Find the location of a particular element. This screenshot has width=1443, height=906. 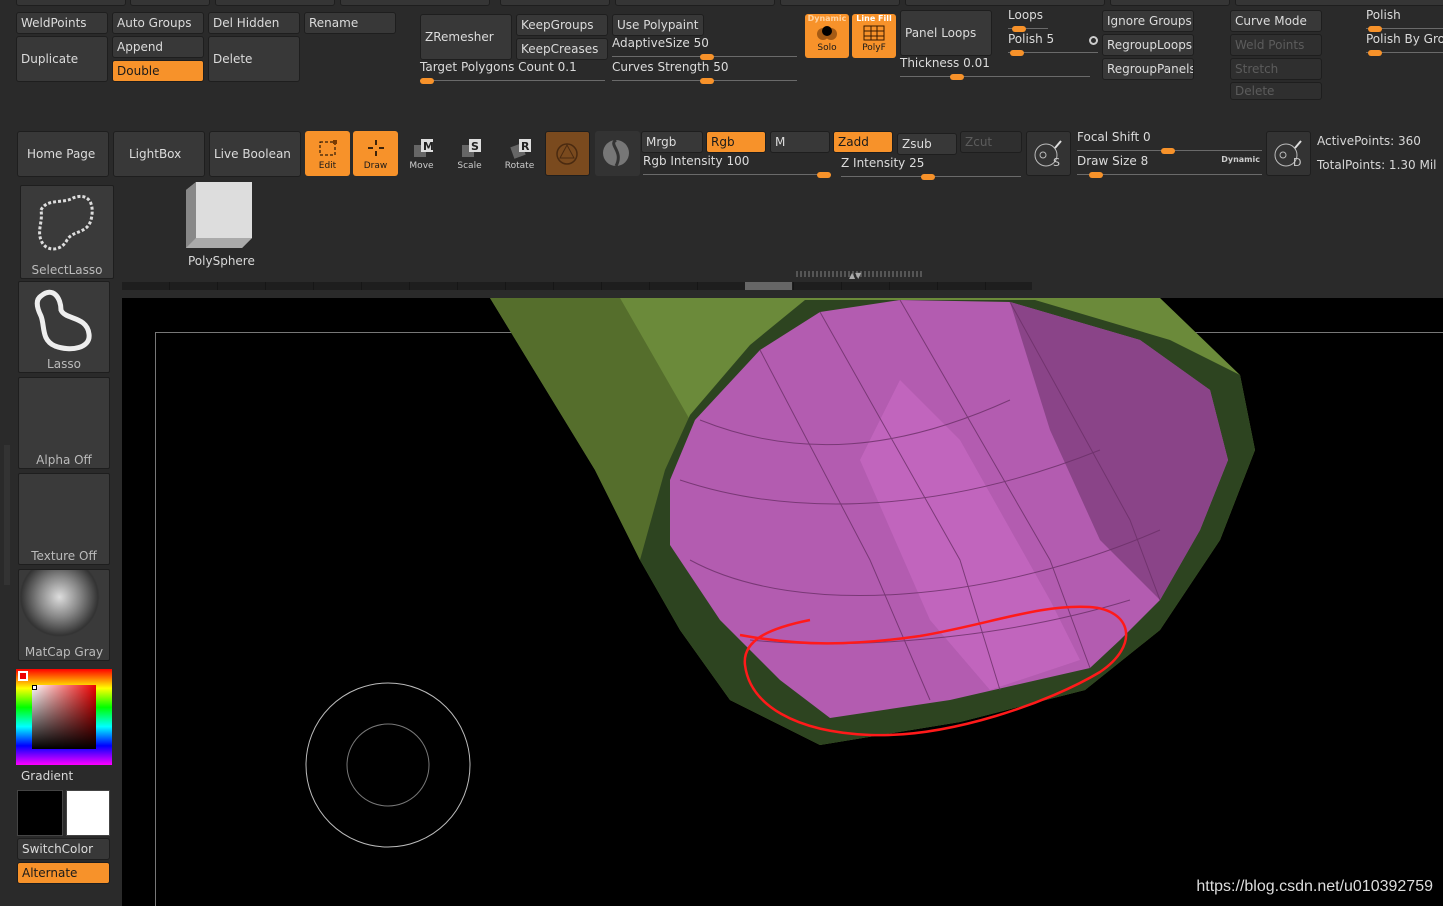

curve-mode-button: Curve Mode is located at coordinates (1276, 21).